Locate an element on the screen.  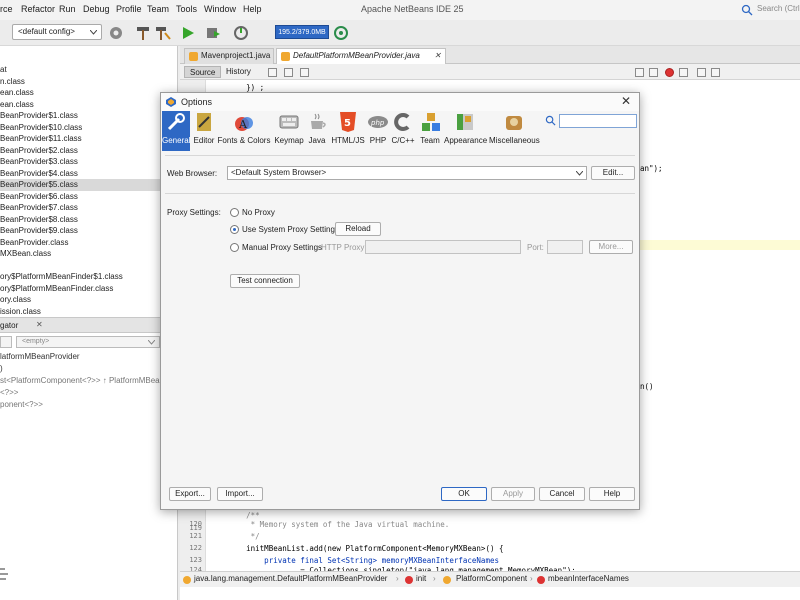
breadcrumb-item: init is located at coordinates (421, 578).